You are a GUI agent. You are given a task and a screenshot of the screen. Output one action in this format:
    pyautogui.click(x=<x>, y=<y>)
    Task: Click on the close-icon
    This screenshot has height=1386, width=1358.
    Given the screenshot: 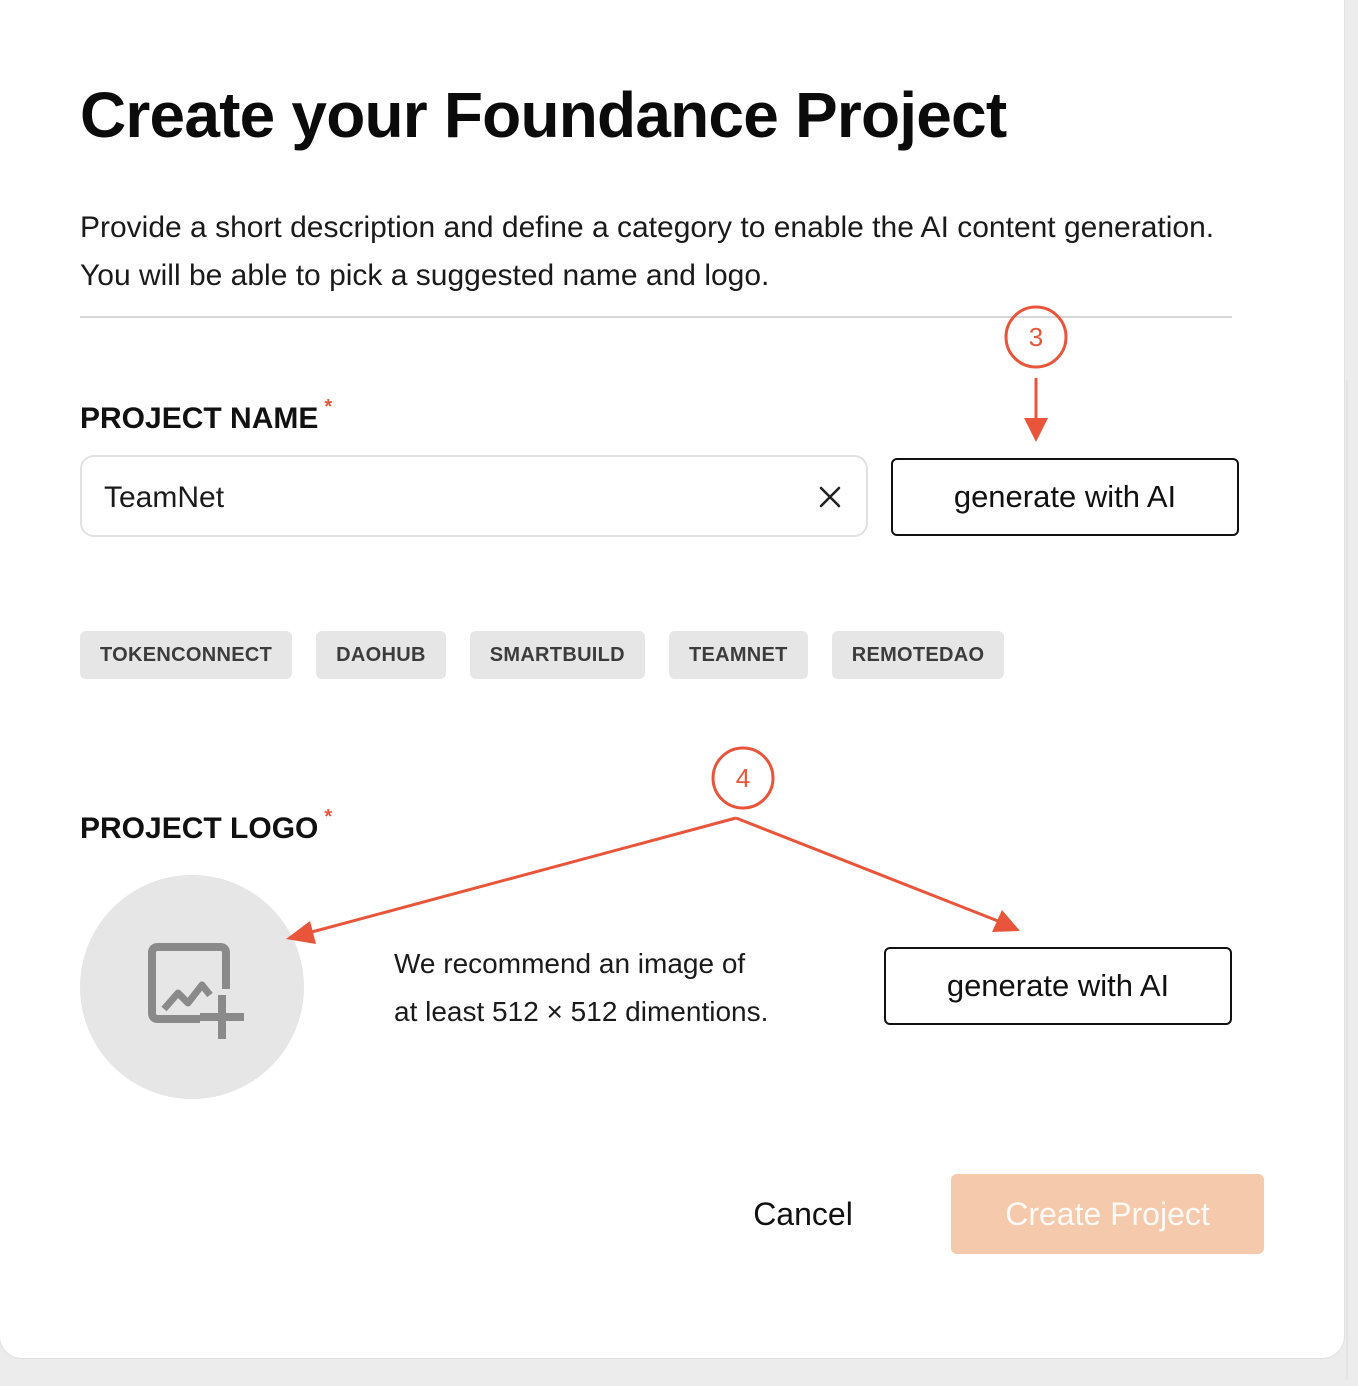 What is the action you would take?
    pyautogui.click(x=830, y=497)
    